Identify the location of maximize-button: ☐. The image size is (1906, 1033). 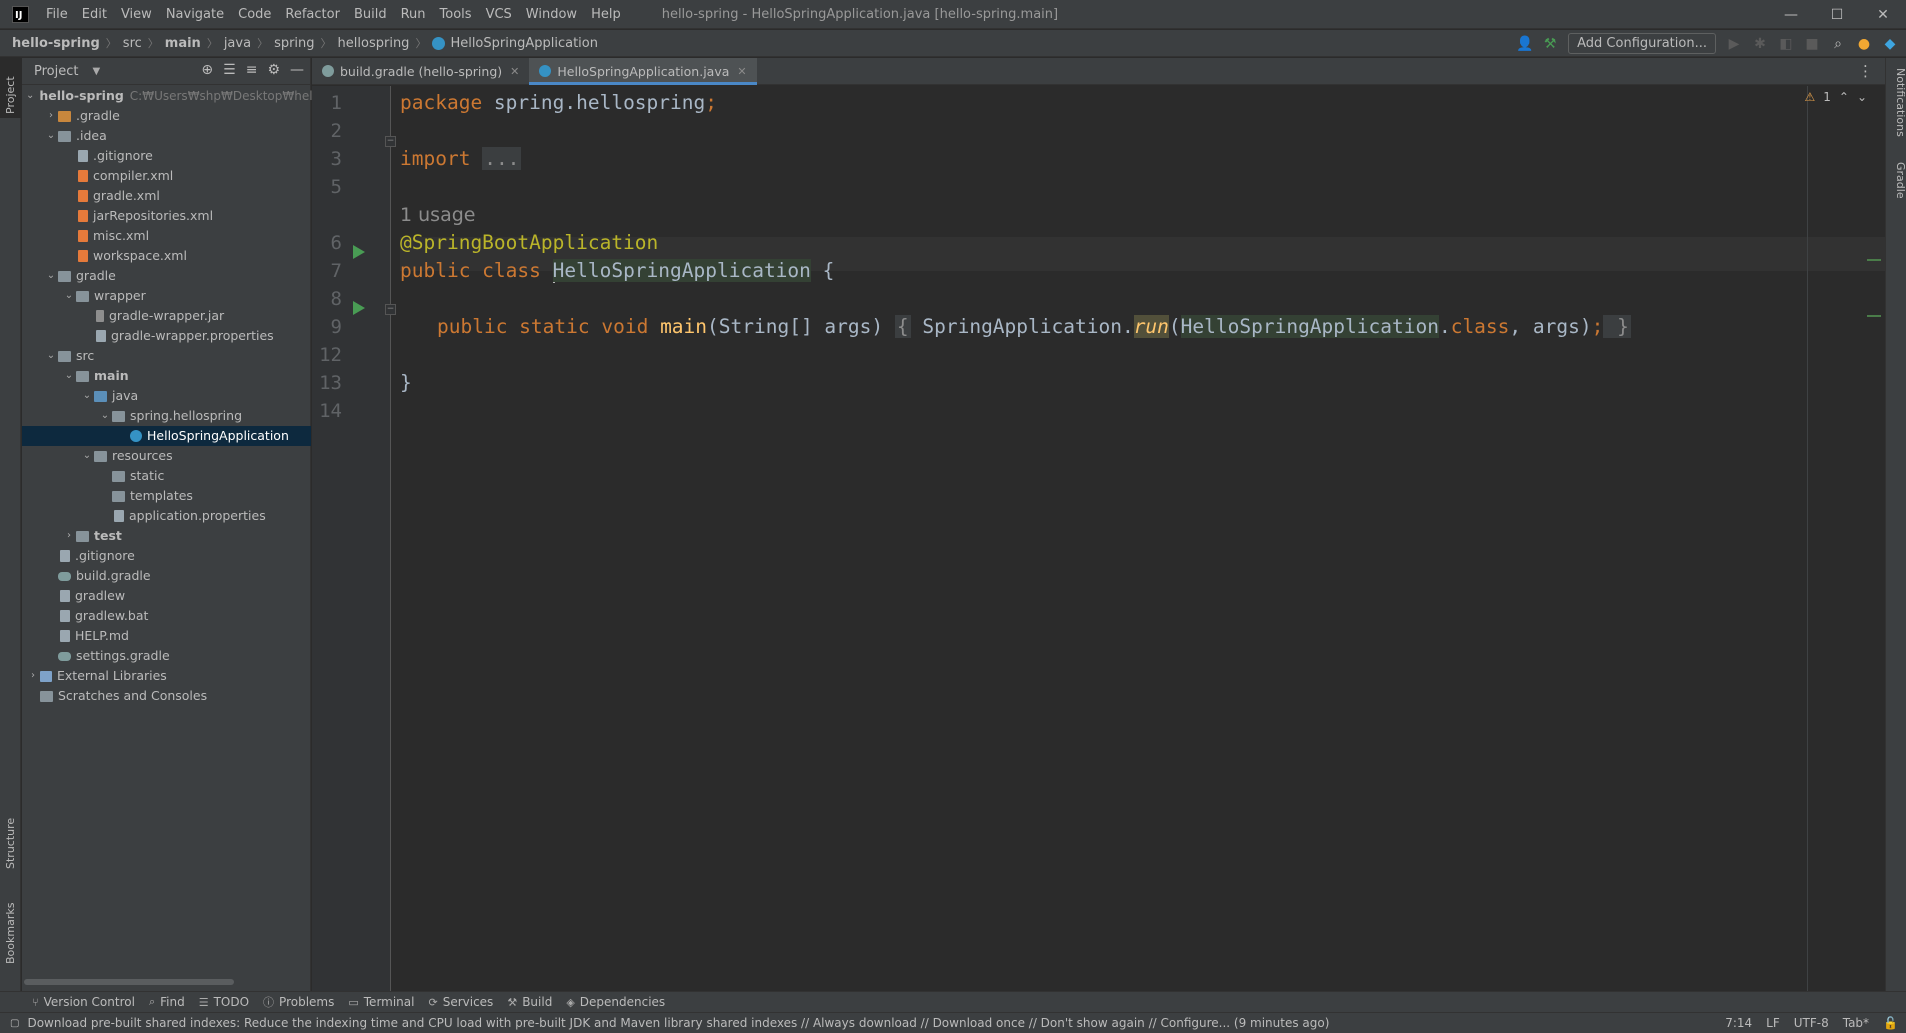
(1837, 14).